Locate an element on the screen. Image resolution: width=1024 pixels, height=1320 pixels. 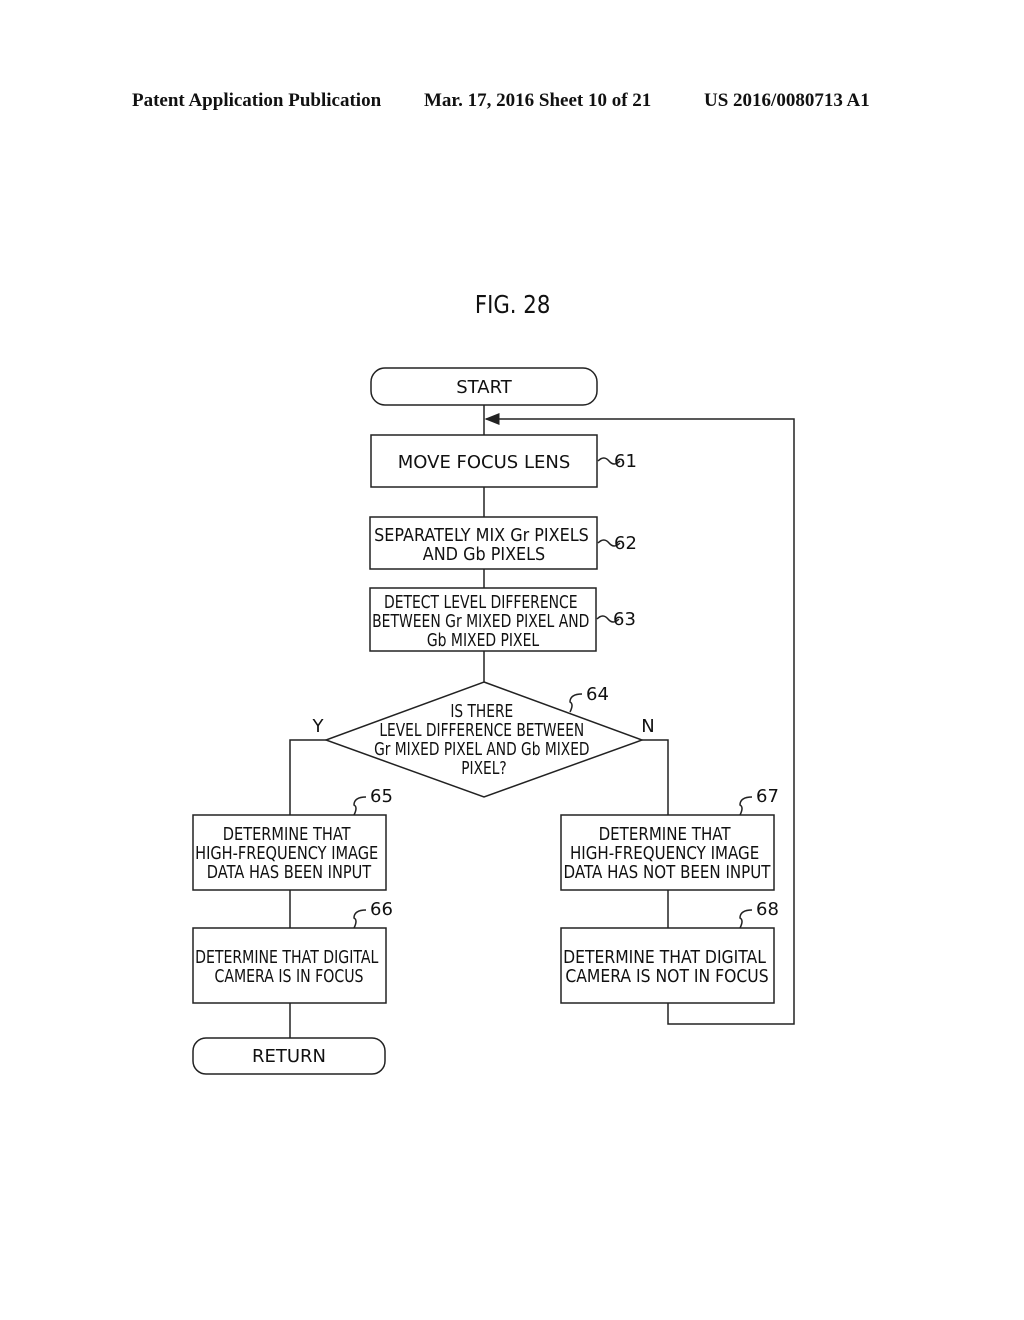
ref-63: 63 is located at coordinates (624, 619).